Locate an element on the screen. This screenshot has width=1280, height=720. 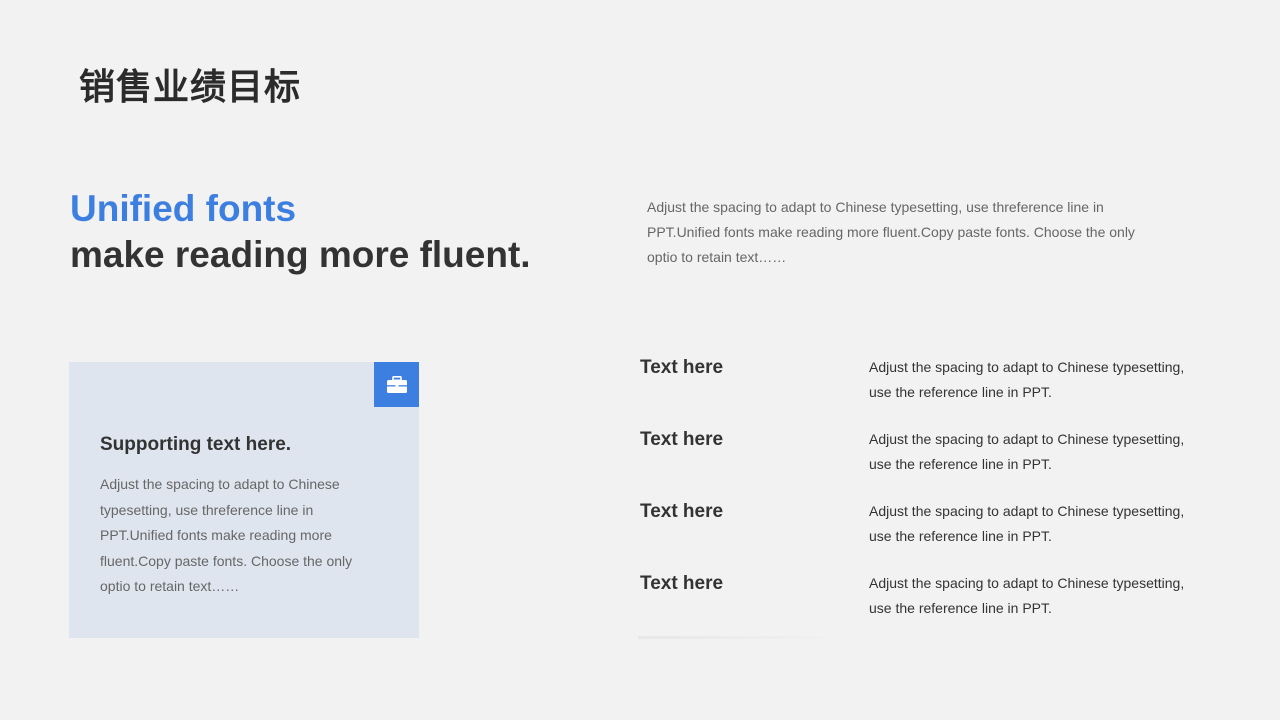
briefcase-icon is located at coordinates (396, 384).